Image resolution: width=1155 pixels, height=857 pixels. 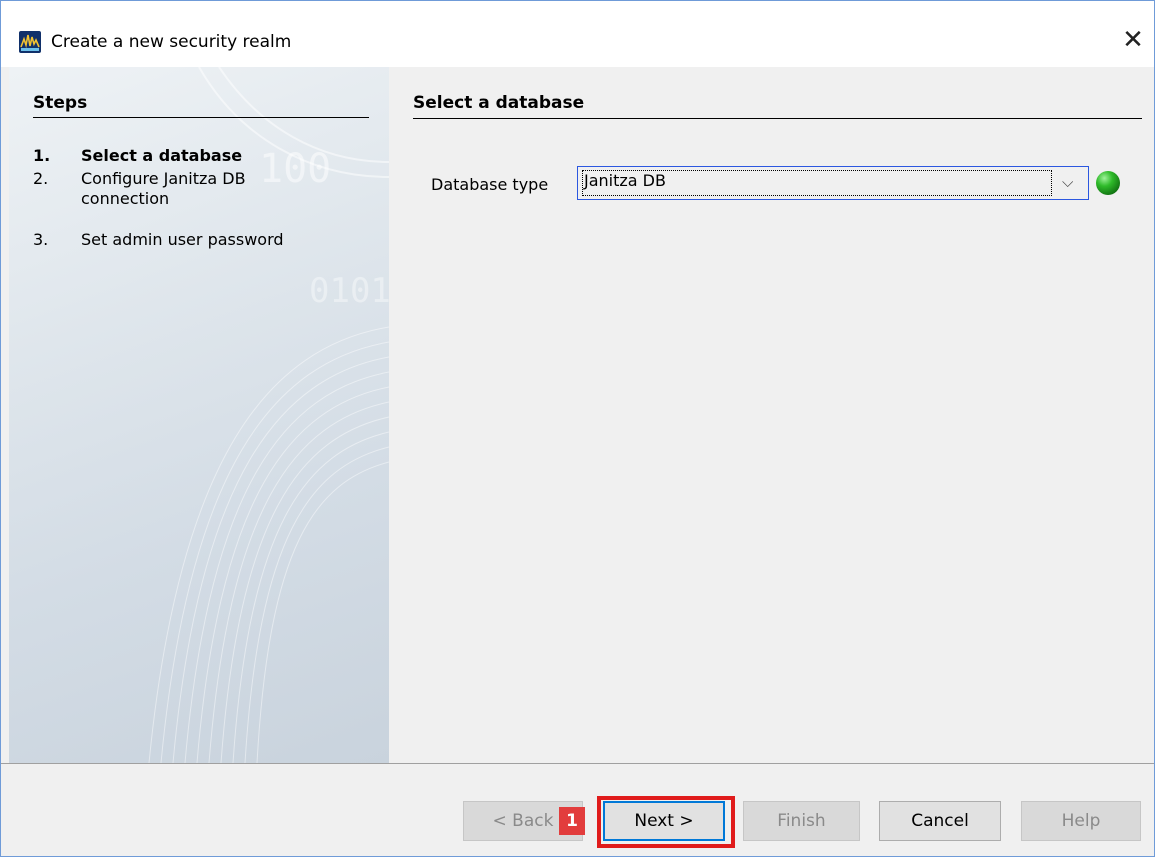 I want to click on step-number: 3., so click(x=41, y=239).